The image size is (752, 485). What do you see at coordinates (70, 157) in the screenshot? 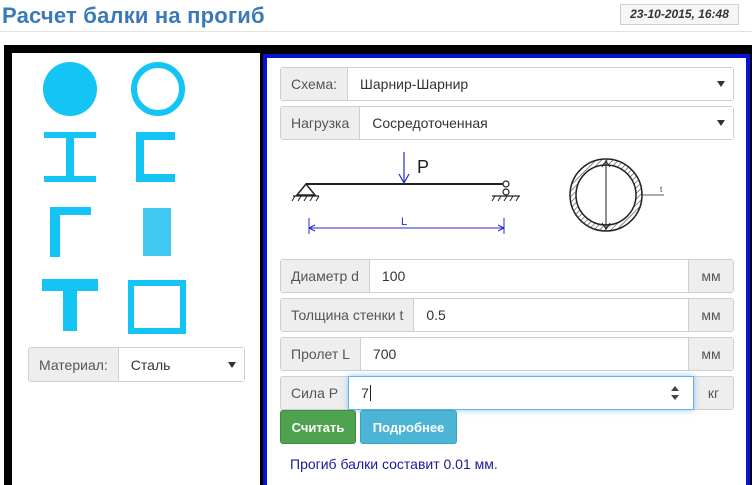
I see `i-beam-section-icon` at bounding box center [70, 157].